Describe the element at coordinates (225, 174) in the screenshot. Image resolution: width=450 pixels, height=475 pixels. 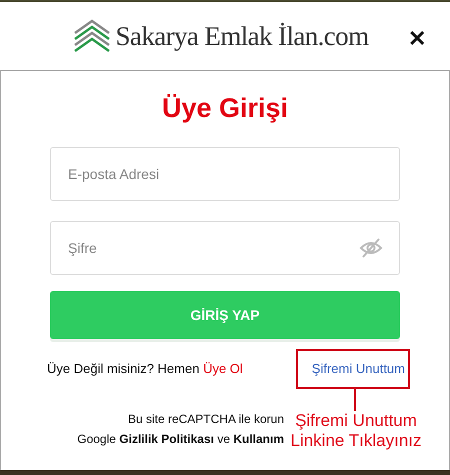
I see `email-field: E-posta Adresi` at that location.